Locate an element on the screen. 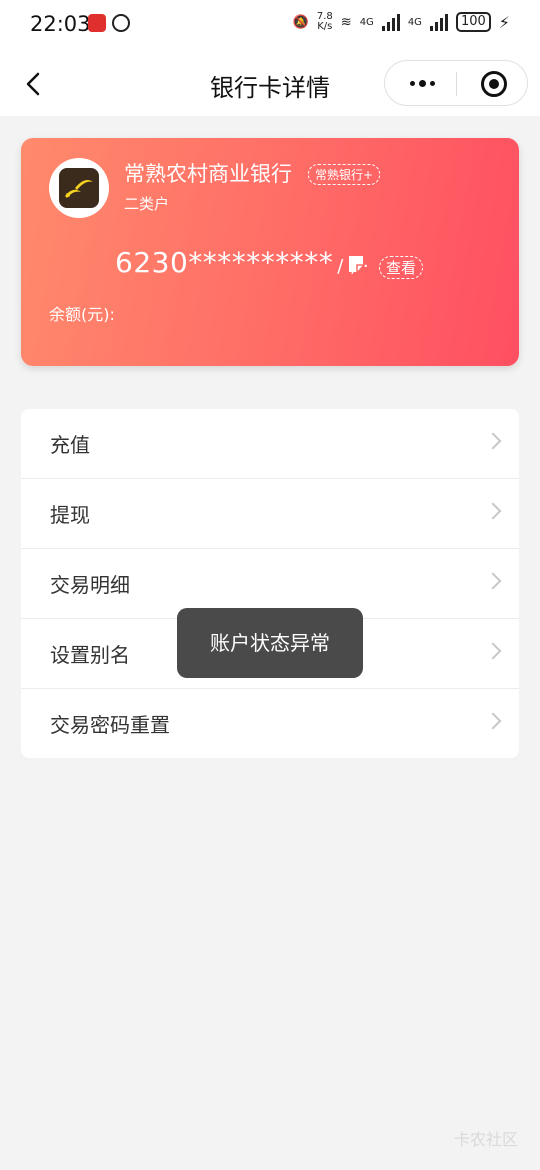  watermark: 卡农社区 is located at coordinates (485, 1139).